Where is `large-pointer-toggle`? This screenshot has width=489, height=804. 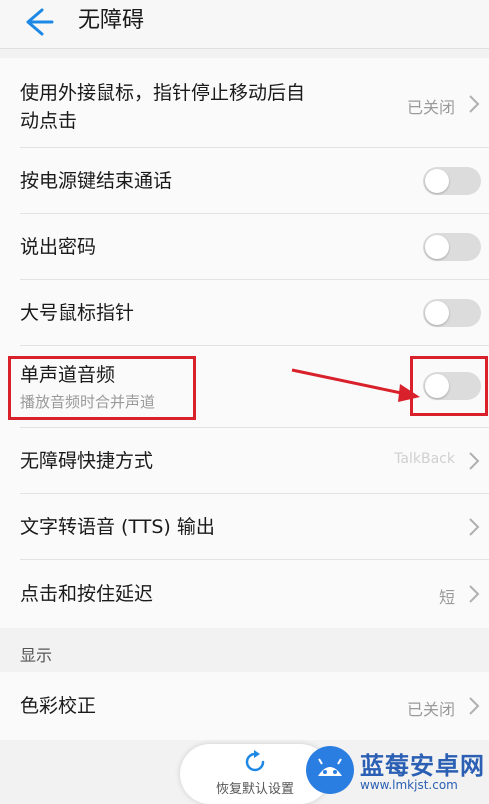
large-pointer-toggle is located at coordinates (452, 313).